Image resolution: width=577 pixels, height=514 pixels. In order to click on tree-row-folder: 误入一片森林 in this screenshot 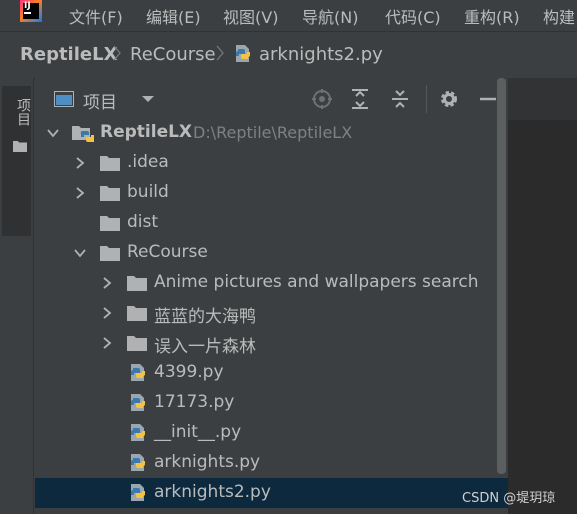, I will do `click(271, 343)`.